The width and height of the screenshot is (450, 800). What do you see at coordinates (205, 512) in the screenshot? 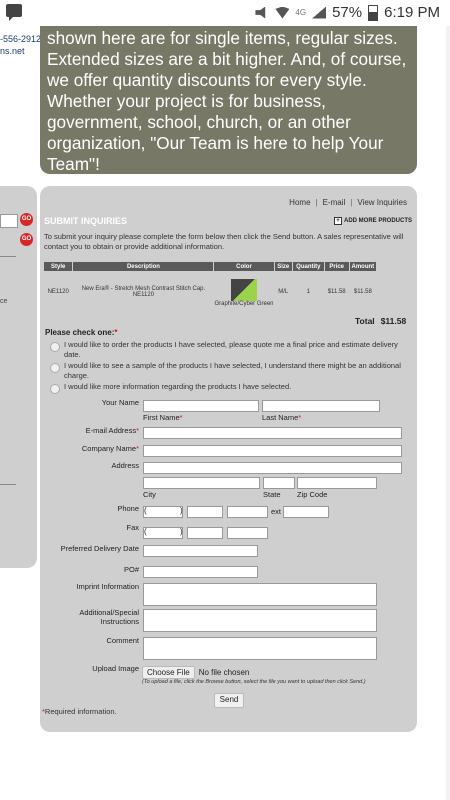
I see `phone-prefix-input` at bounding box center [205, 512].